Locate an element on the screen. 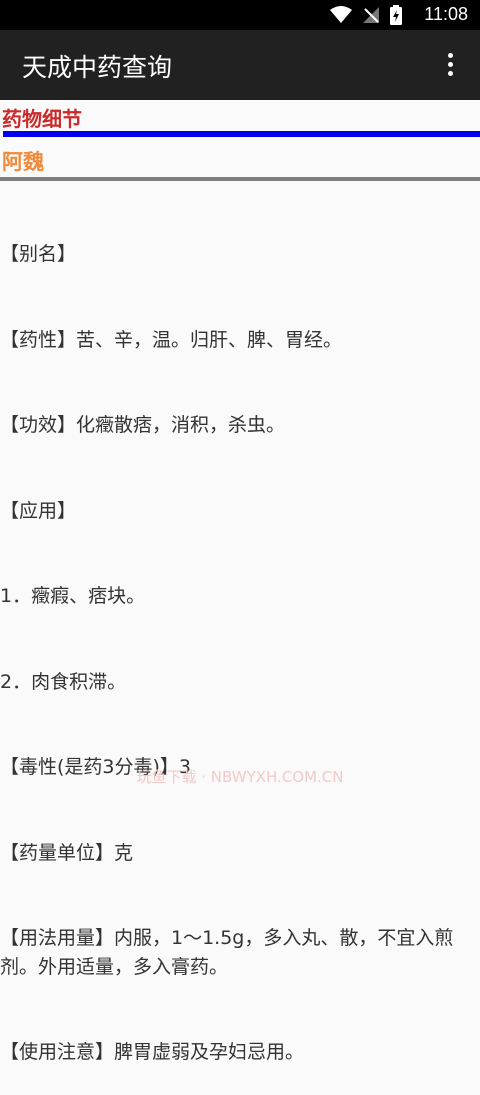 The image size is (480, 1095). detail-line-application-2: 2．肉食积滞。 is located at coordinates (63, 681).